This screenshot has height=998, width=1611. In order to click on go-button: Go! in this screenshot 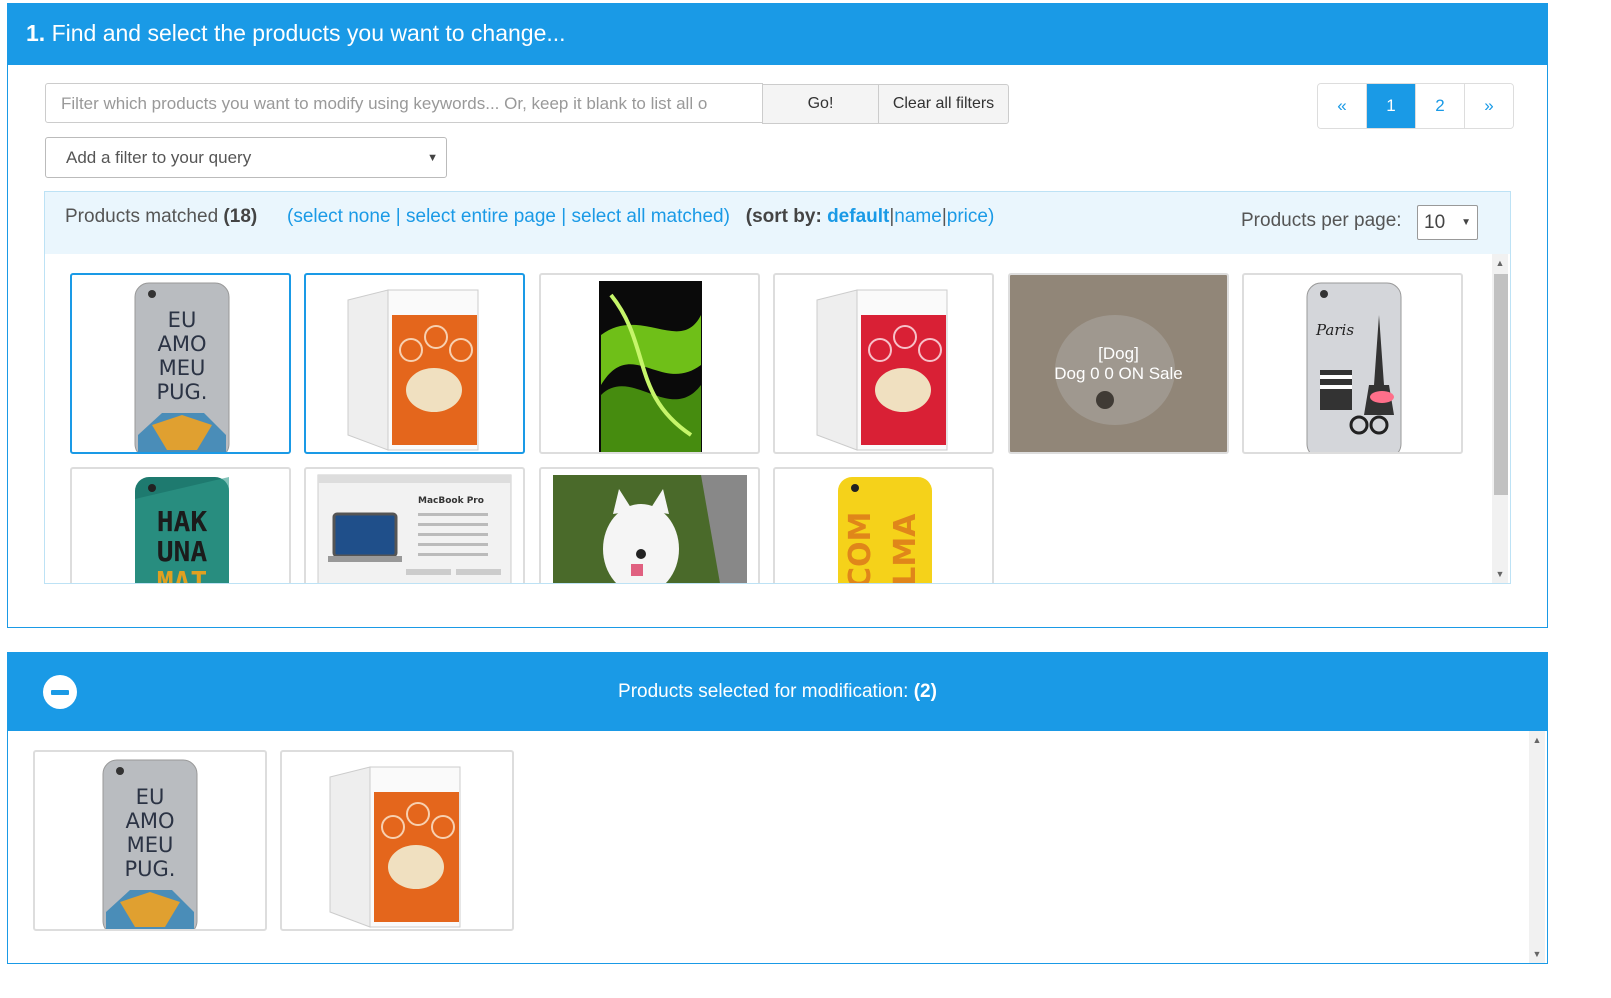, I will do `click(820, 104)`.